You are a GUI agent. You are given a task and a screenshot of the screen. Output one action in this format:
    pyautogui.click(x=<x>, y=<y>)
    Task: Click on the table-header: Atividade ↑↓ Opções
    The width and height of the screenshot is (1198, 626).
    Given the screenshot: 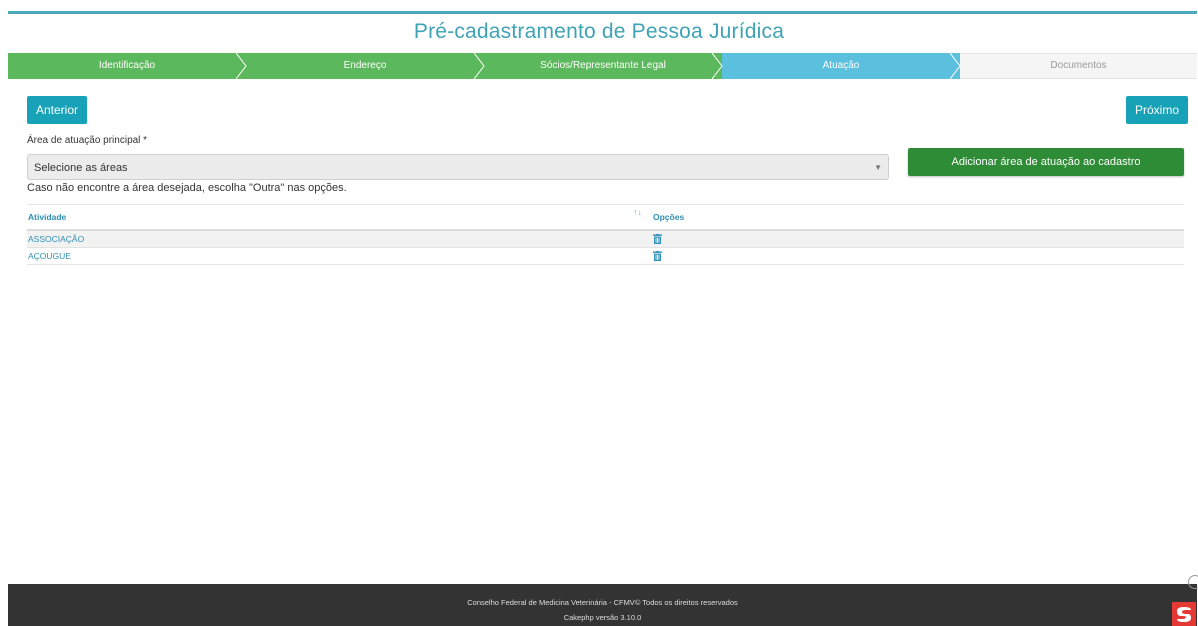 What is the action you would take?
    pyautogui.click(x=605, y=217)
    